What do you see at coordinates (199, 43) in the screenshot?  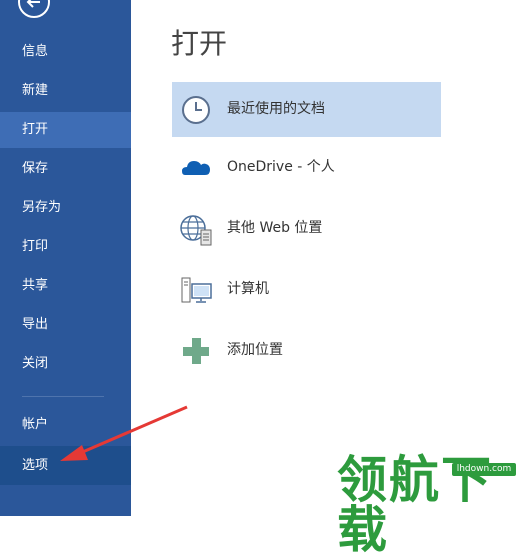 I see `page-title: 打开` at bounding box center [199, 43].